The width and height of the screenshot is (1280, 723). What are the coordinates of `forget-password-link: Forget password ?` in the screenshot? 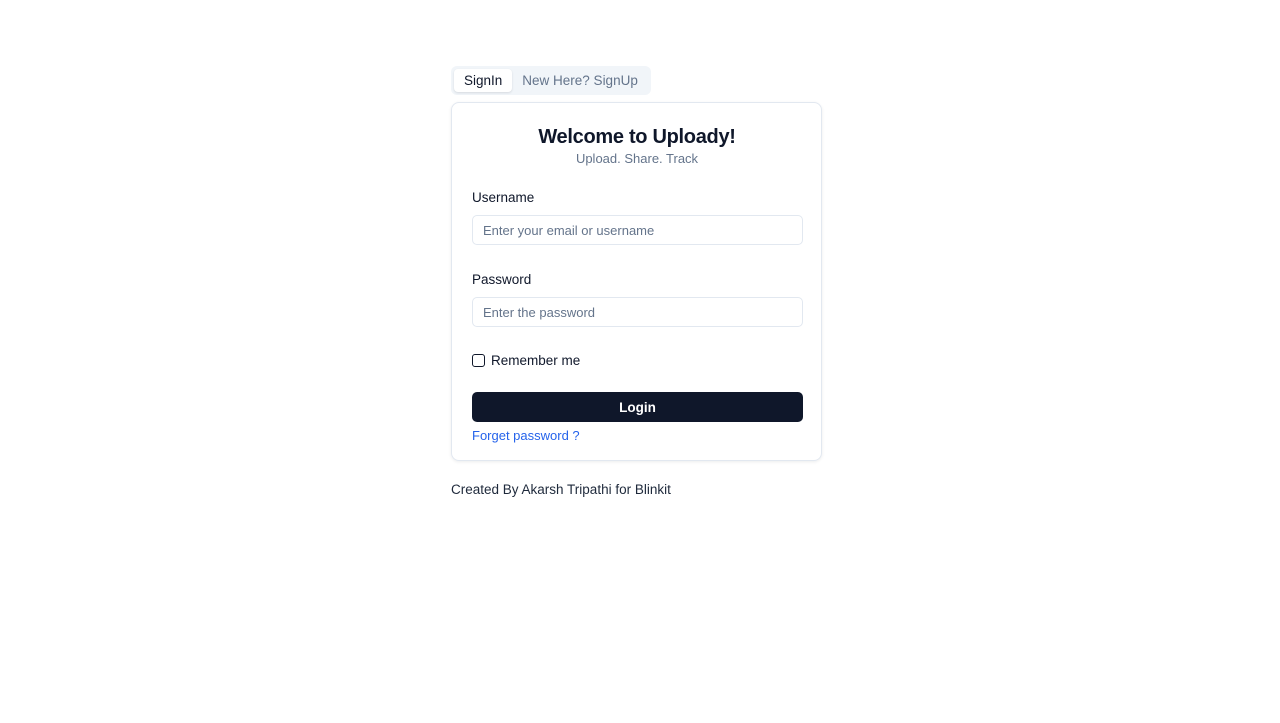 It's located at (526, 435).